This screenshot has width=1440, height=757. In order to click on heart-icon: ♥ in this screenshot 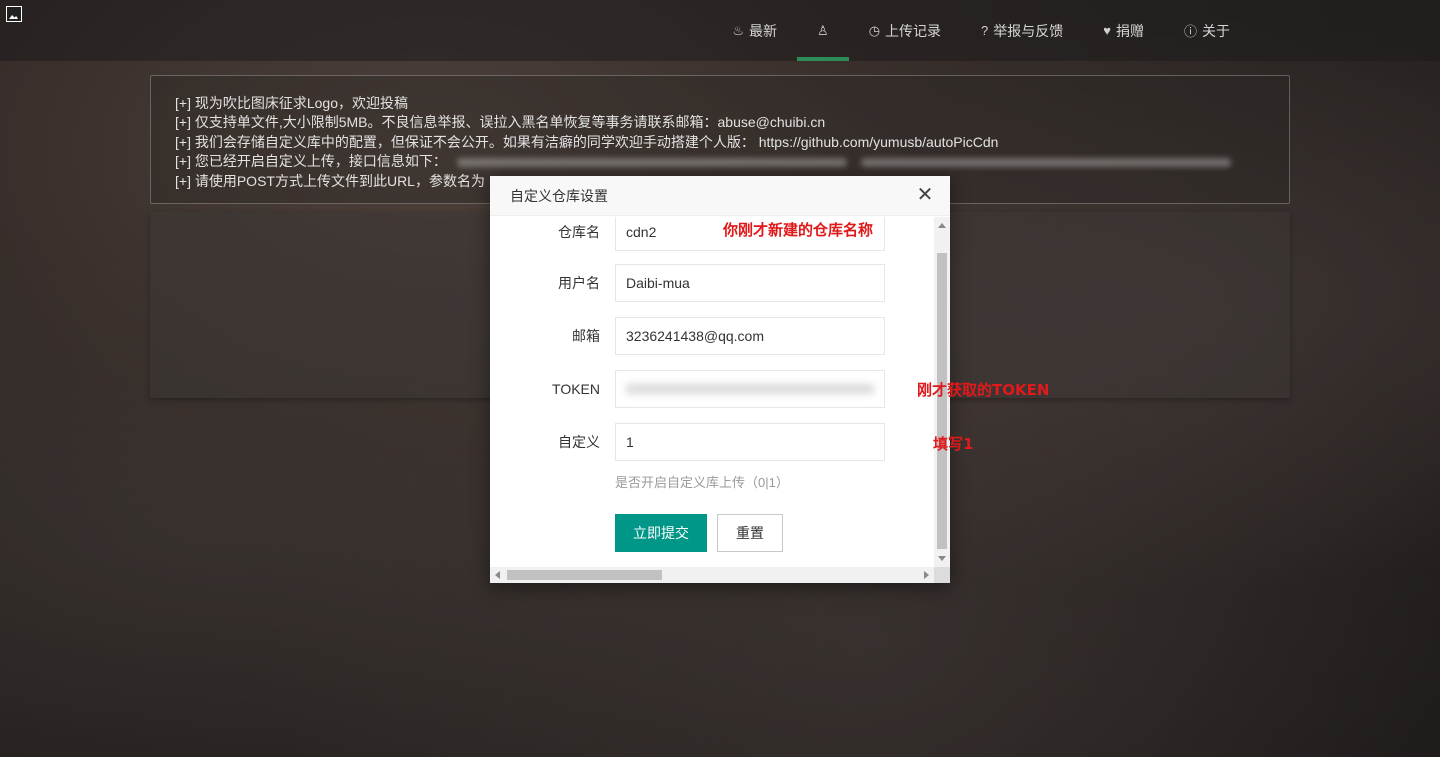, I will do `click(1107, 30)`.